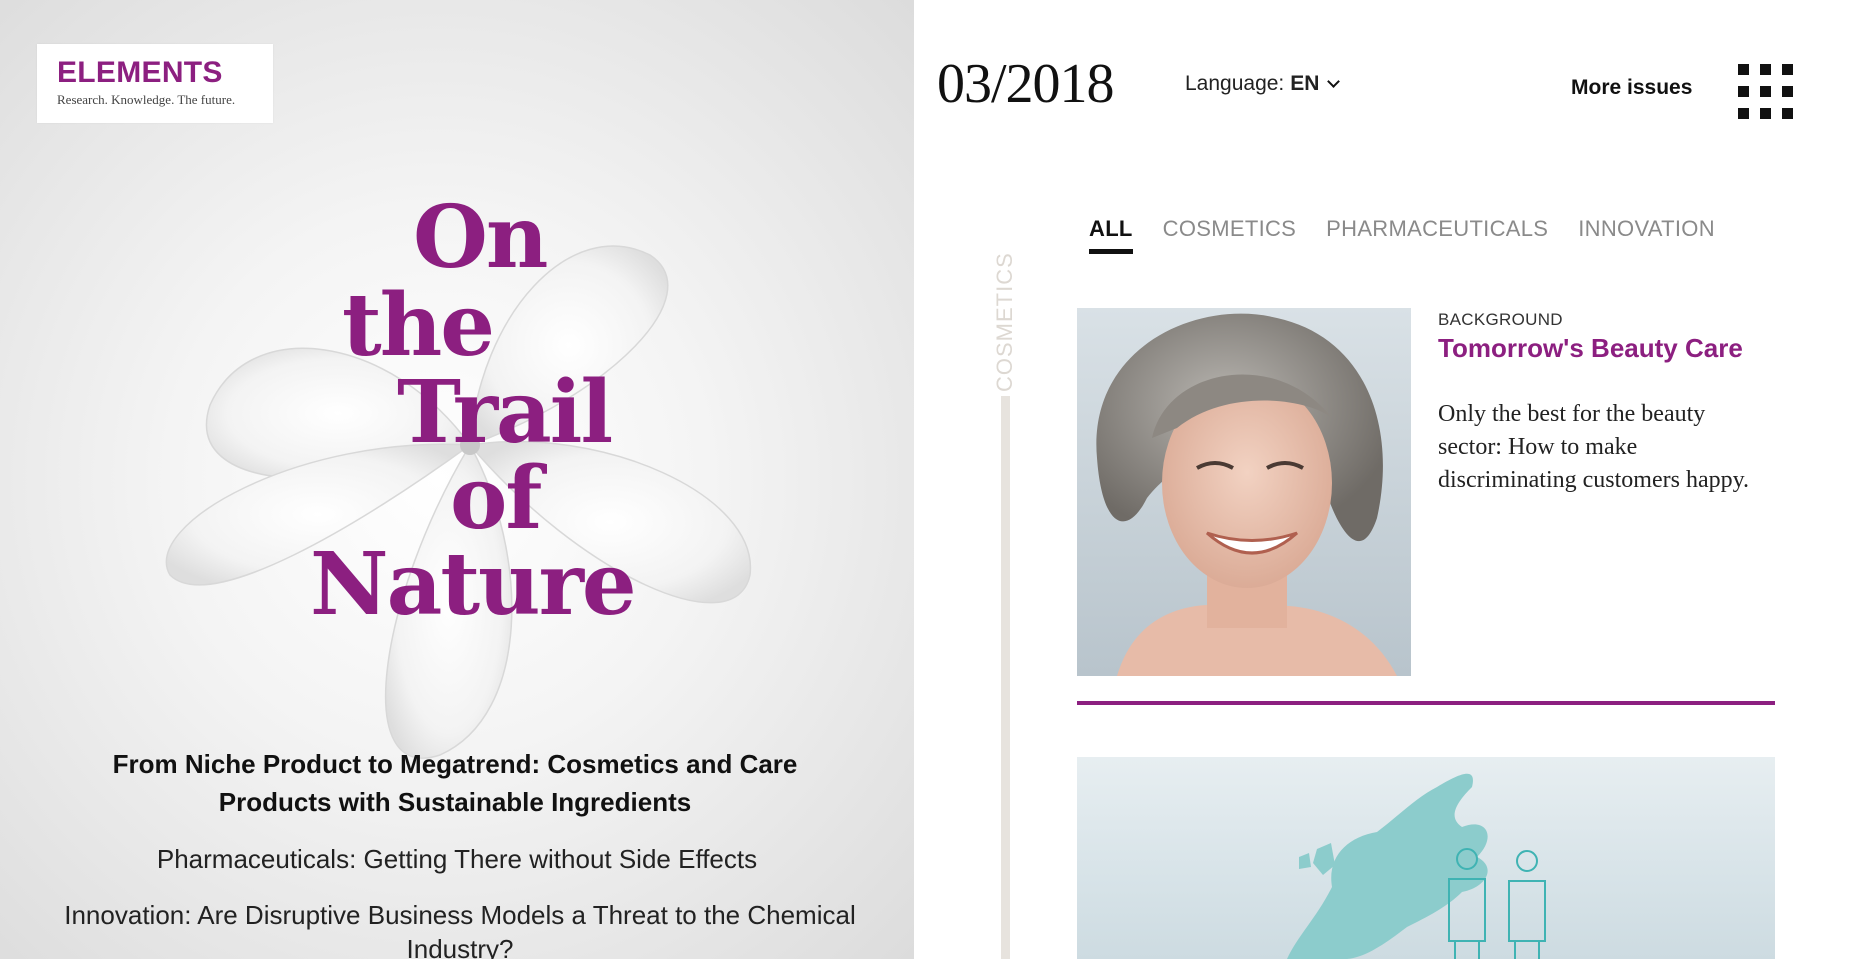  I want to click on category-tabs: ALL COSMETICS PHARMACEUTICALS INNOVATION, so click(1402, 235).